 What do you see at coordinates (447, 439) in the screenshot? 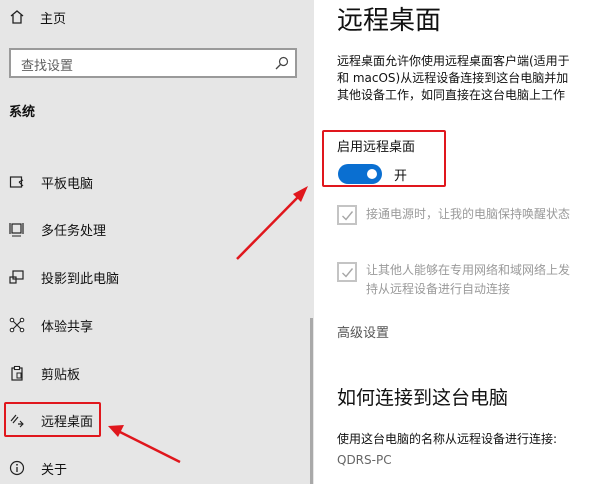
I see `connect-hint: 使用这台电脑的名称从远程设备进行连接:` at bounding box center [447, 439].